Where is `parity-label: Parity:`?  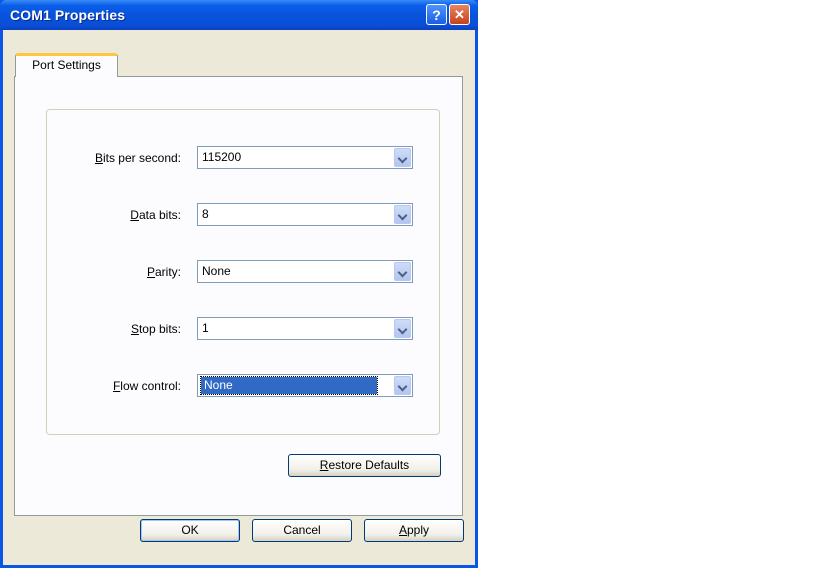 parity-label: Parity: is located at coordinates (163, 272).